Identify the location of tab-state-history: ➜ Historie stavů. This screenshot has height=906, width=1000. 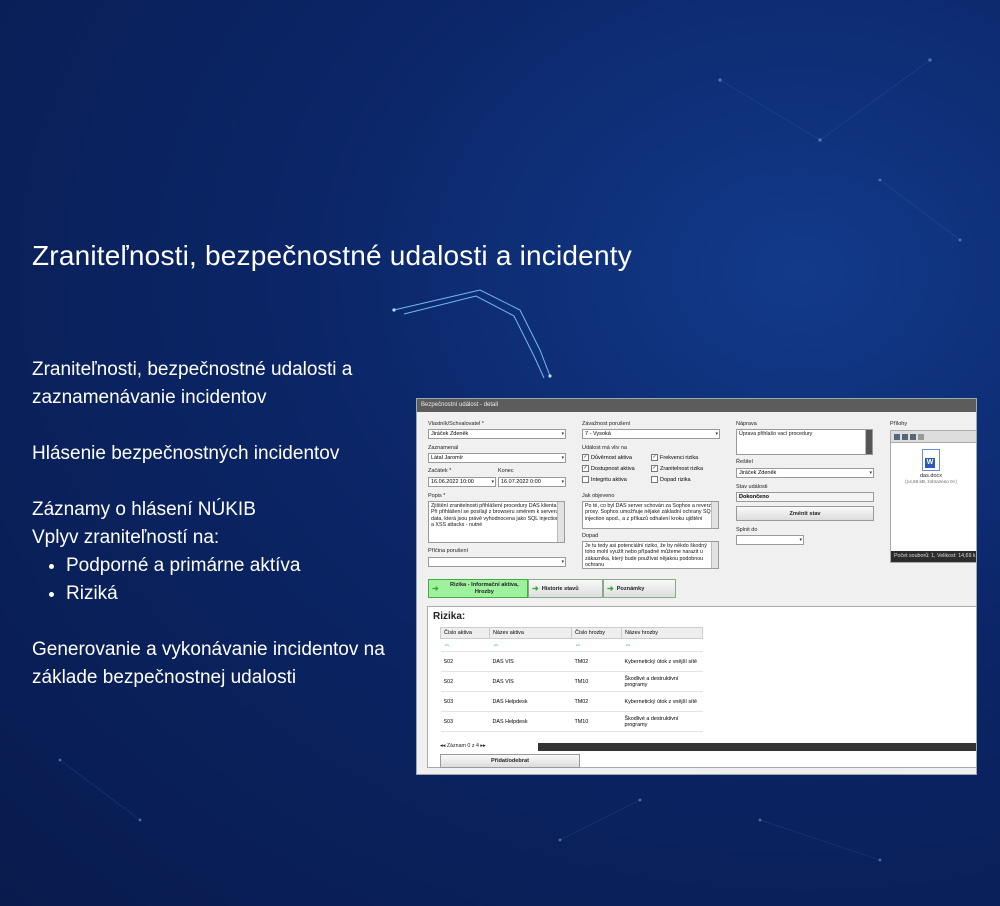
(565, 588).